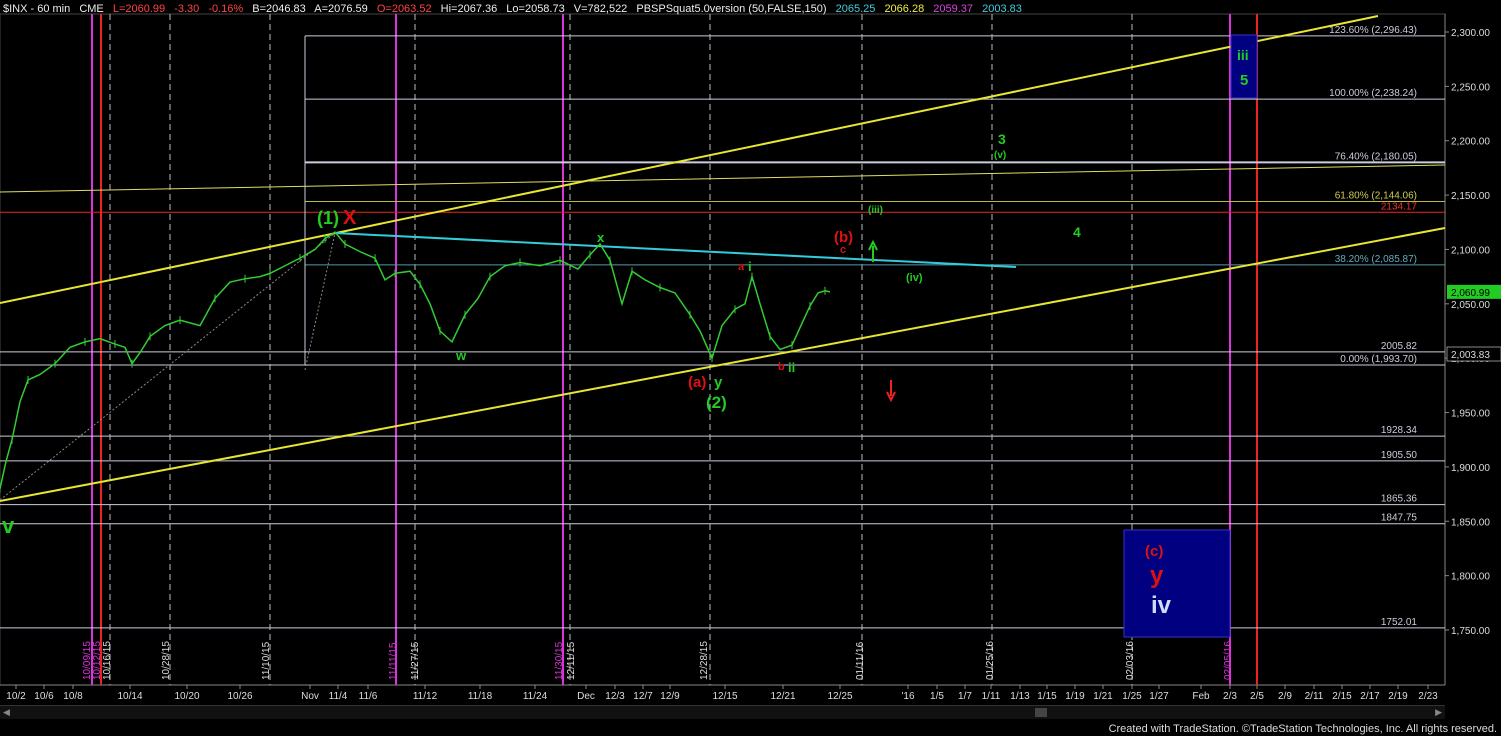 This screenshot has width=1501, height=736. What do you see at coordinates (953, 9) in the screenshot?
I see `study-value-3: 2059.37` at bounding box center [953, 9].